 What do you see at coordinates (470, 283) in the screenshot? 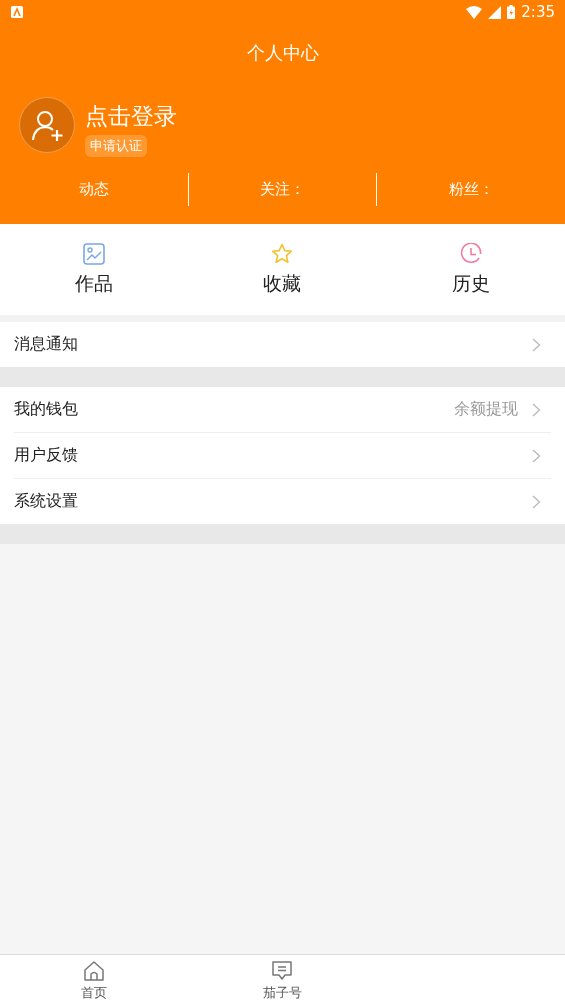
I see `shortcut-label: 历史` at bounding box center [470, 283].